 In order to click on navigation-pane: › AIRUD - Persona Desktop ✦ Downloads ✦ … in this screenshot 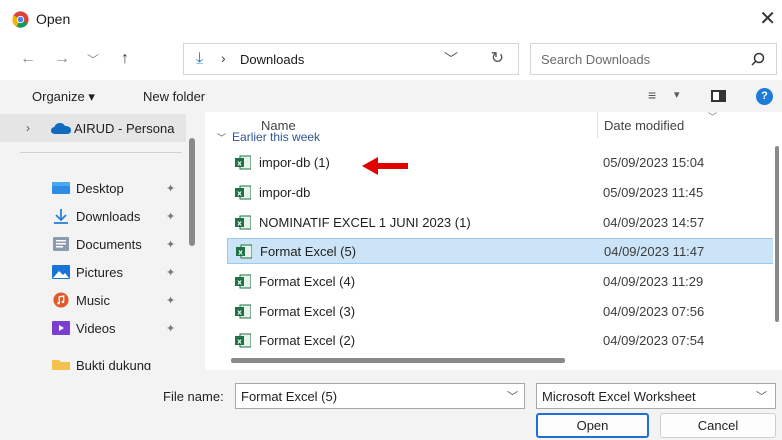, I will do `click(100, 241)`.